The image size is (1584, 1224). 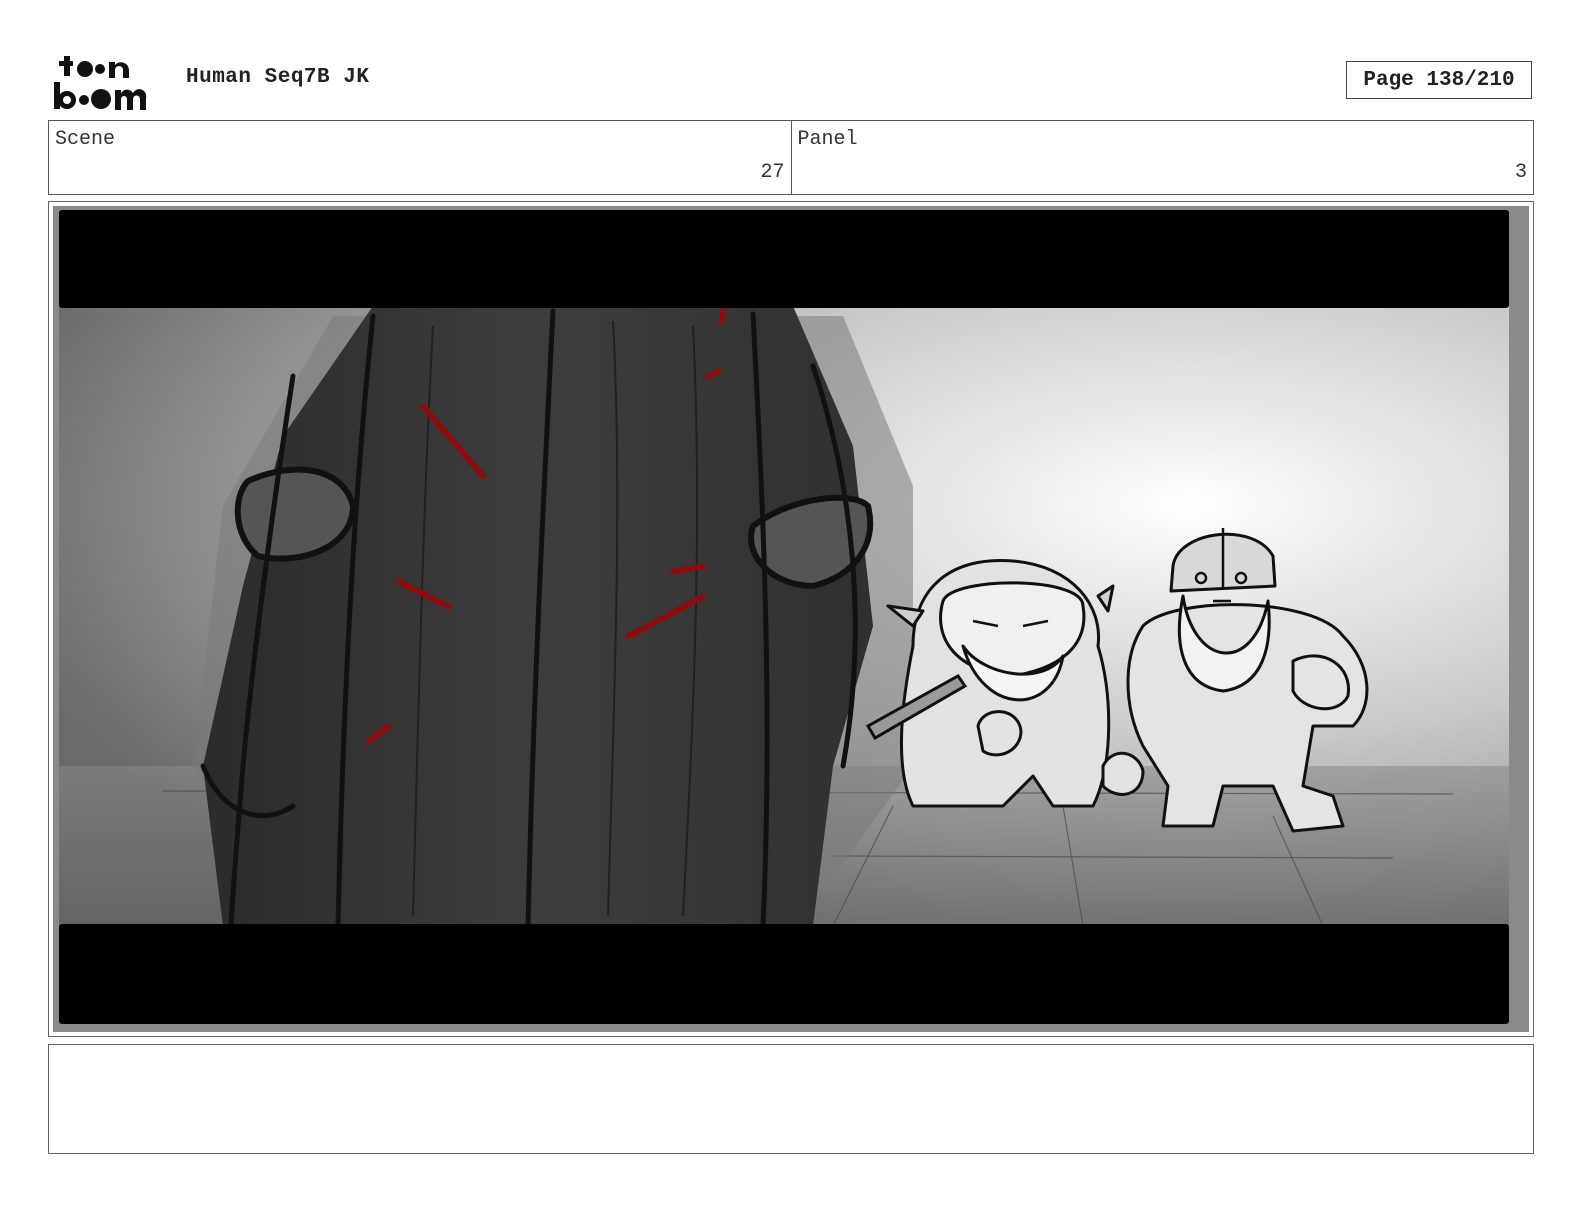 I want to click on panel-cell: Panel 3, so click(x=1162, y=157).